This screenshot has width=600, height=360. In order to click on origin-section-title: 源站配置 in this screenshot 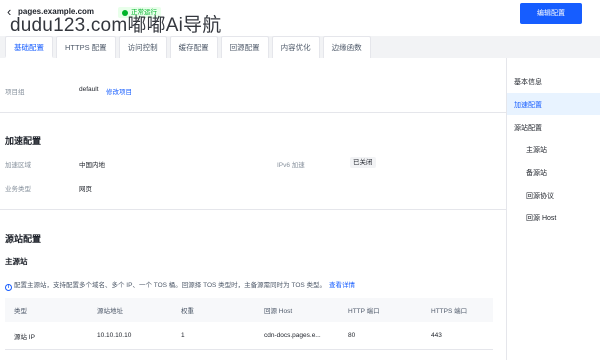, I will do `click(23, 239)`.